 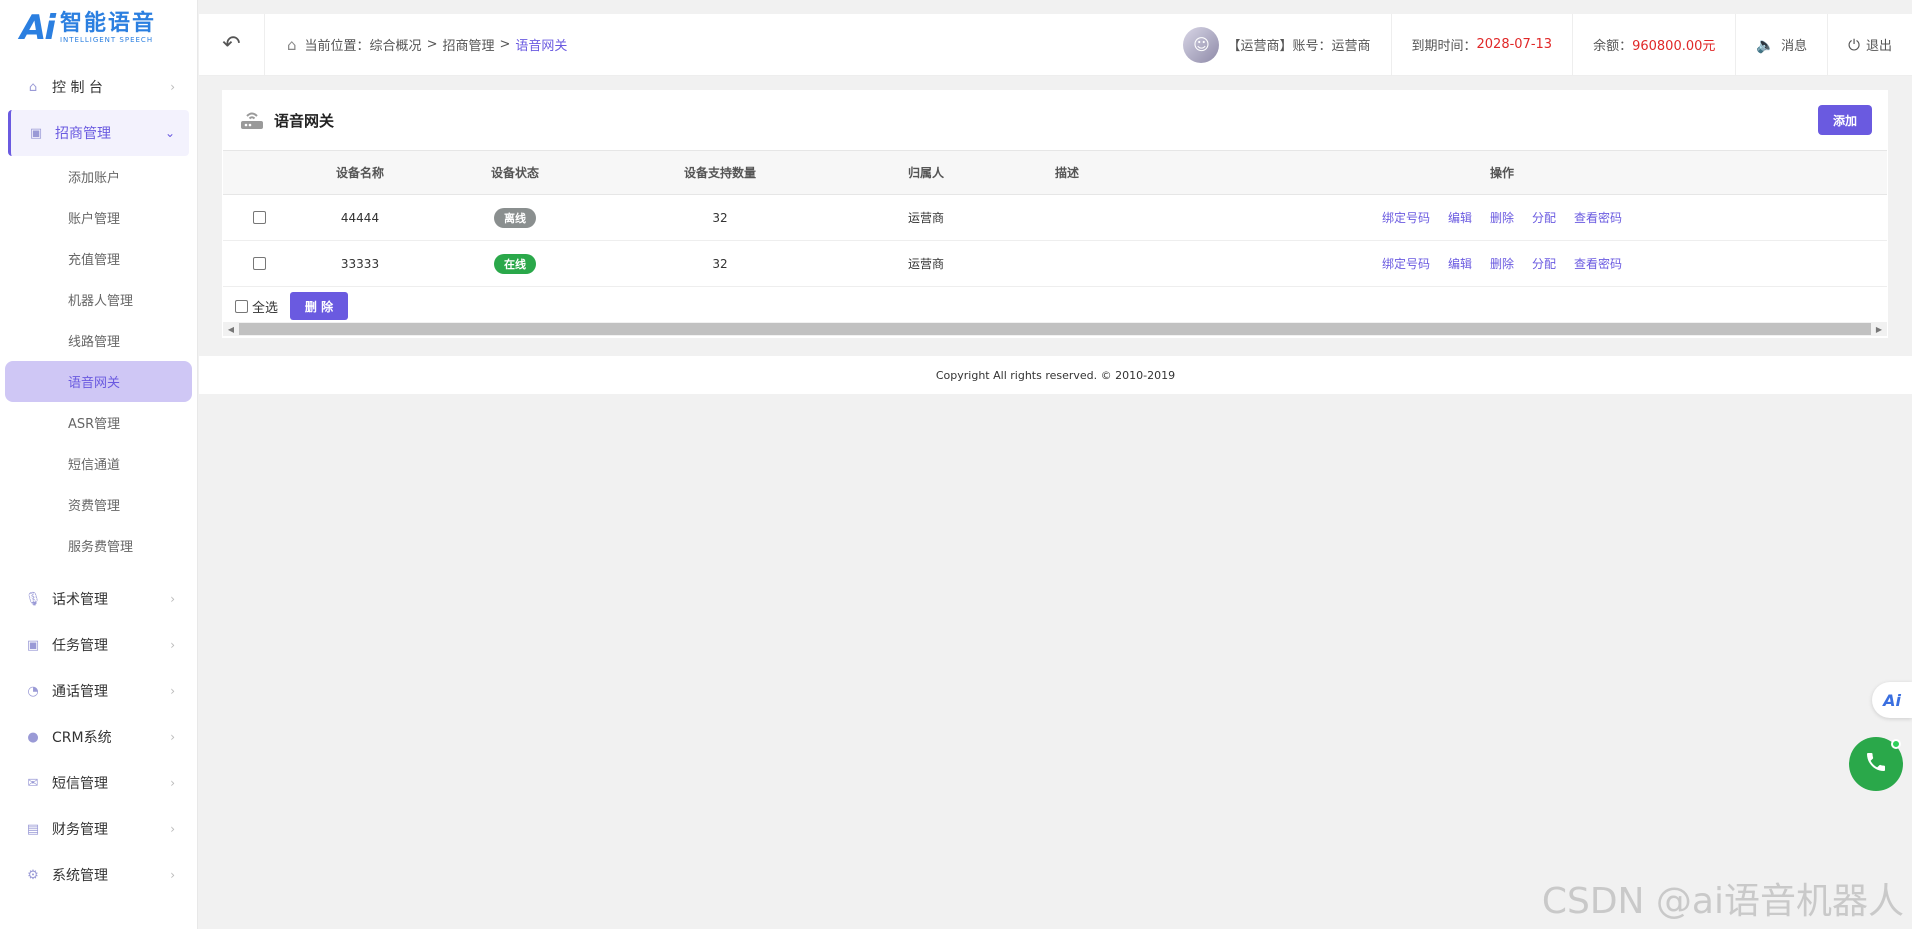 I want to click on table-row: 44444 离线 32 运营商 绑定号码 编辑 删除 分配 查看密码, so click(x=1055, y=218).